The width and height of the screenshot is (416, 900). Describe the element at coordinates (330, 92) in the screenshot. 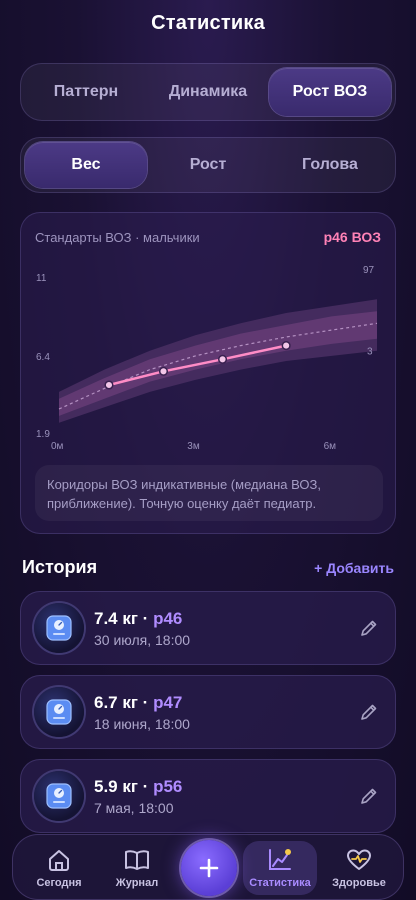

I see `tab-who-growth: Рост ВОЗ` at that location.